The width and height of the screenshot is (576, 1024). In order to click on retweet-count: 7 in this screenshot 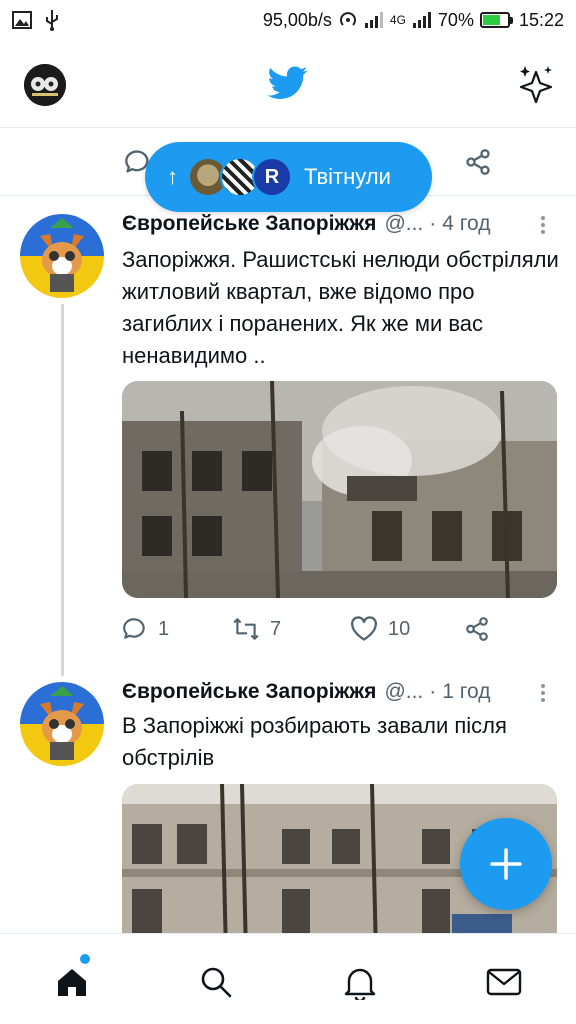, I will do `click(276, 628)`.